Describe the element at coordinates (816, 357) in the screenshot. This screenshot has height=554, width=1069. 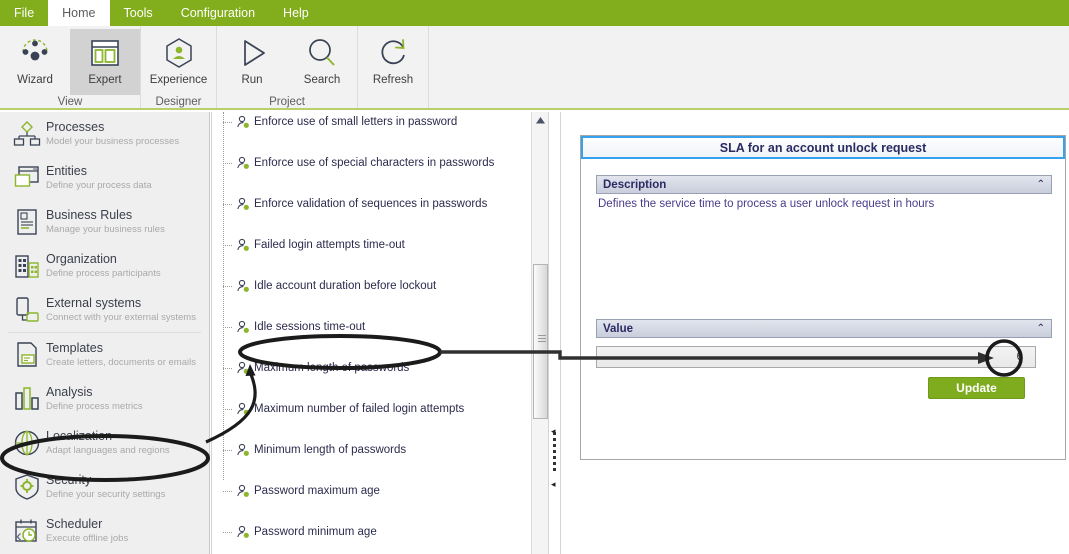
I see `value-input: 6` at that location.